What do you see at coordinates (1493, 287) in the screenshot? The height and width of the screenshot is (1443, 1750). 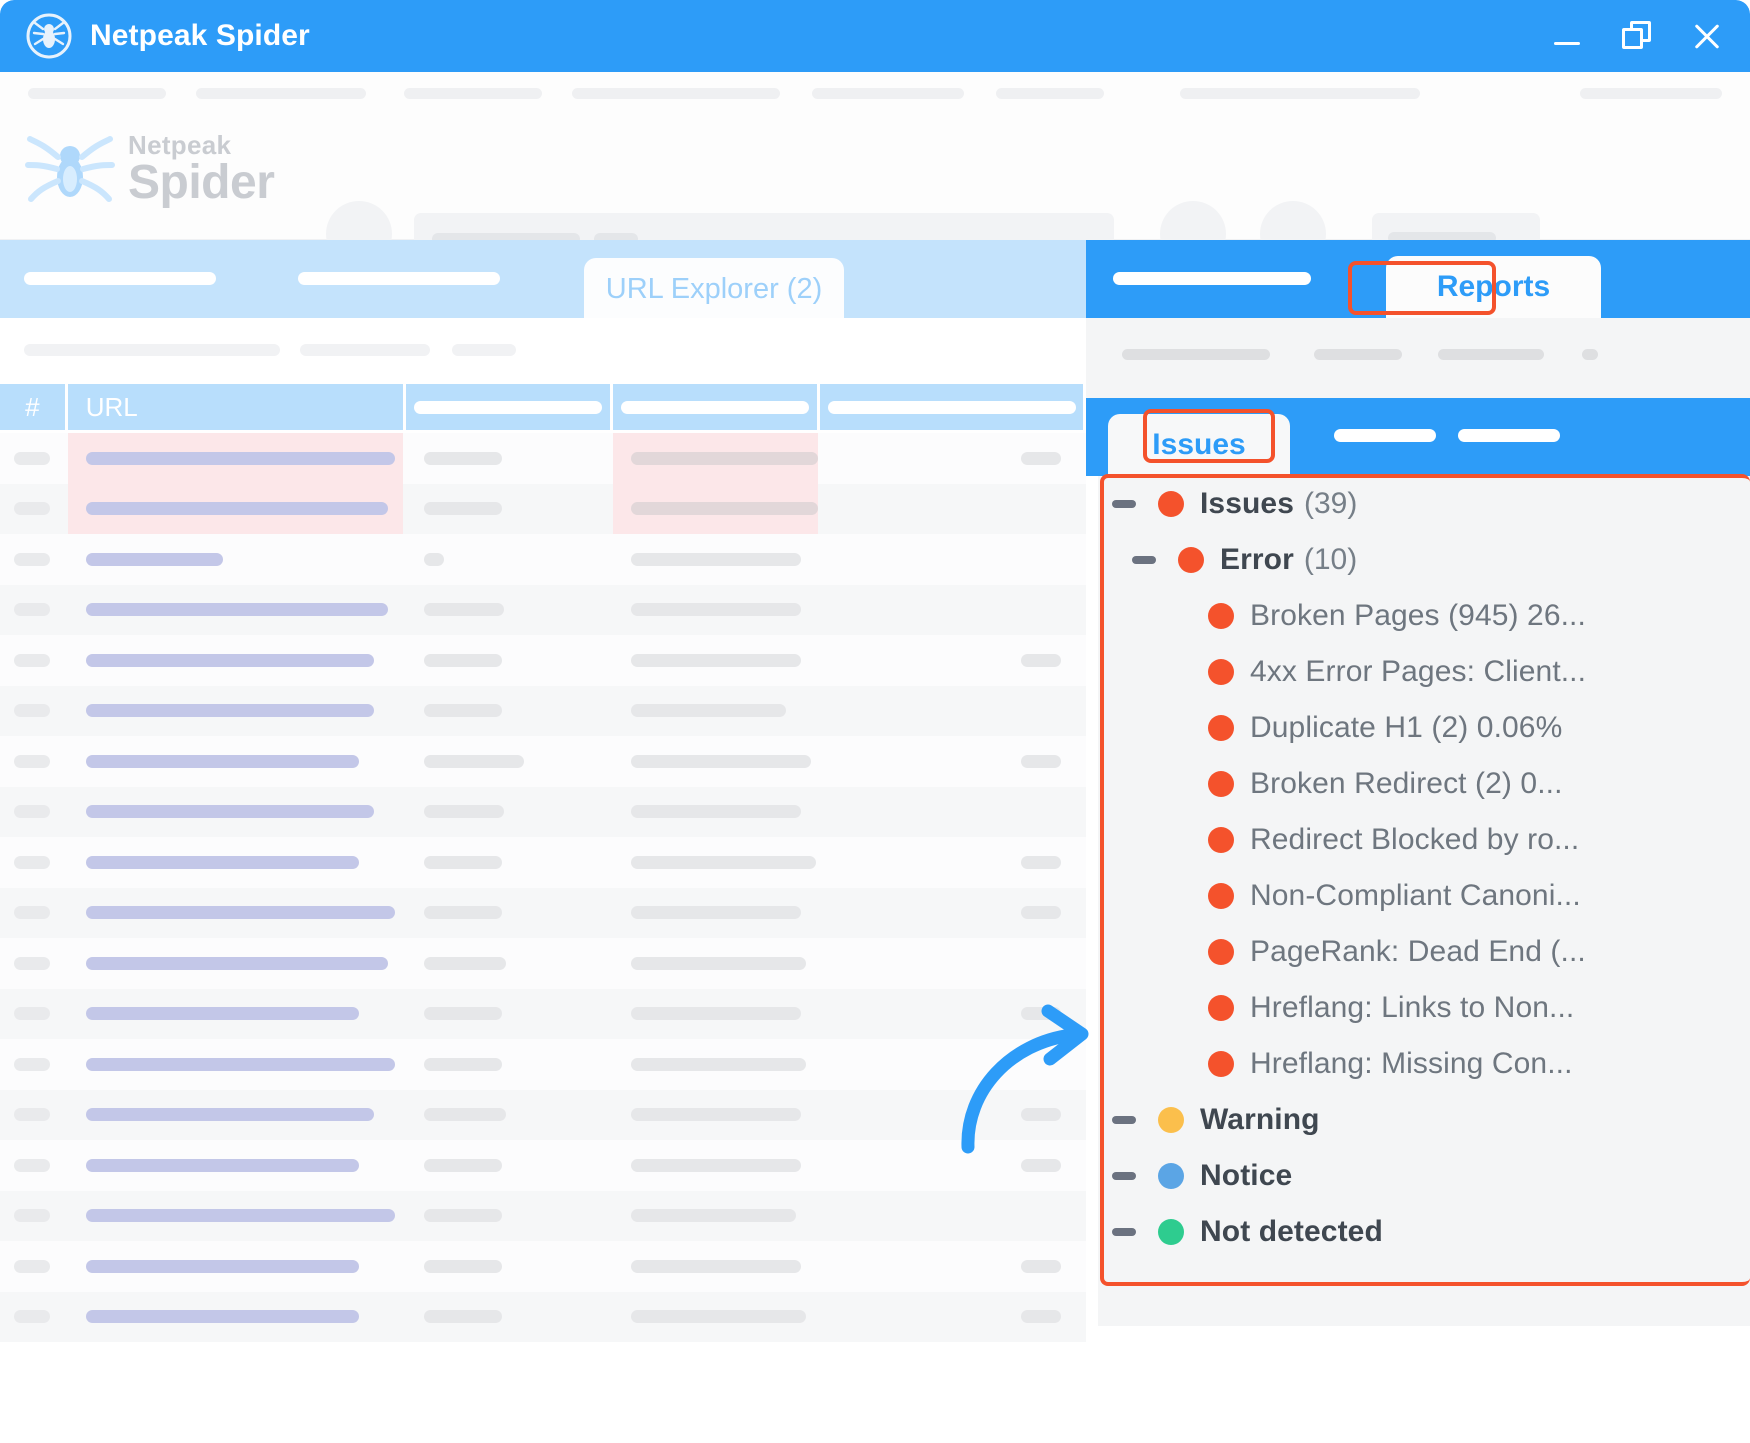 I see `tab-reports: Reports` at bounding box center [1493, 287].